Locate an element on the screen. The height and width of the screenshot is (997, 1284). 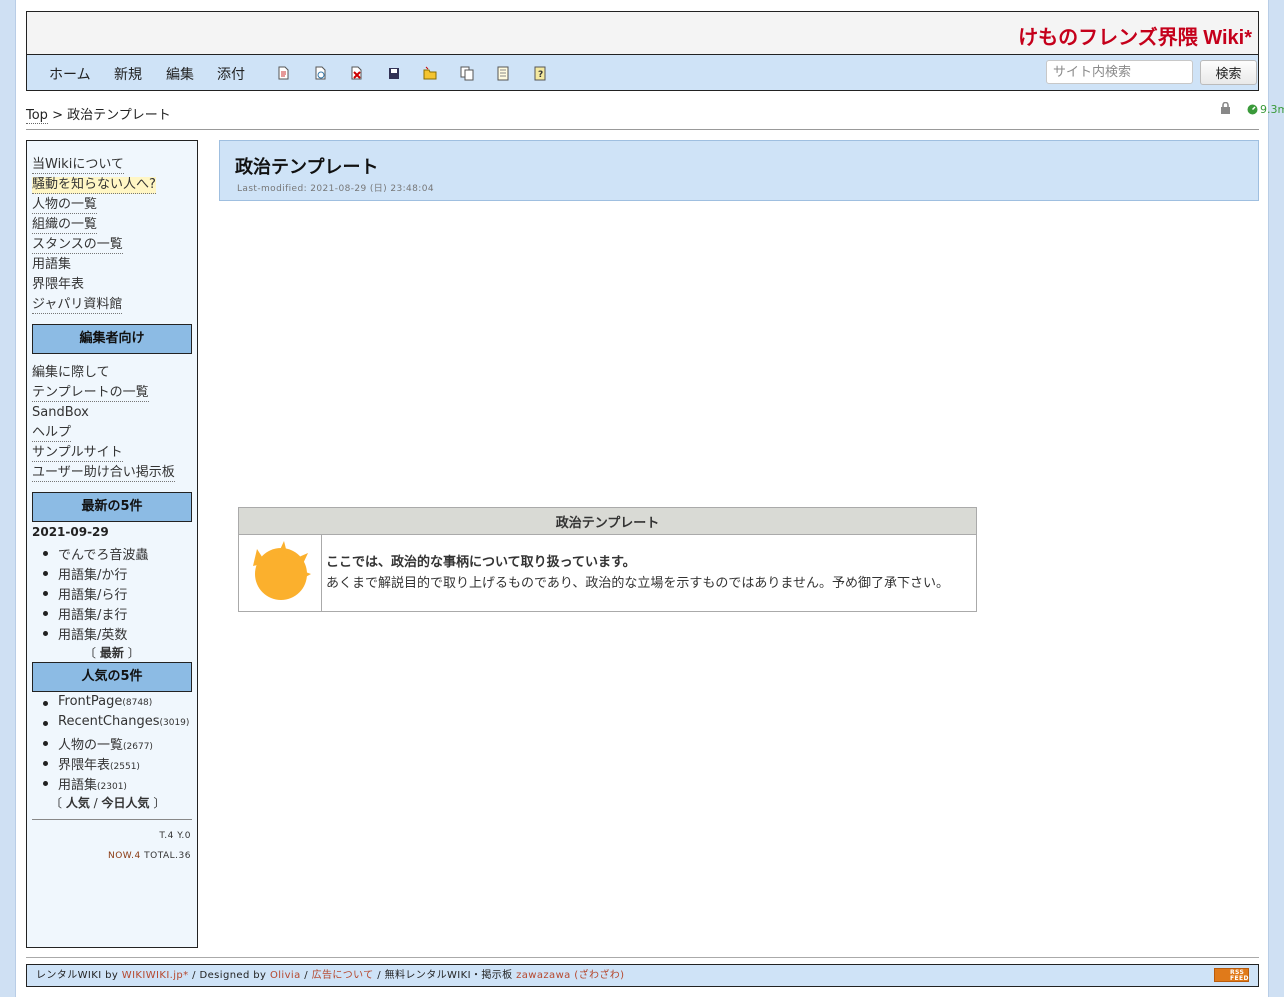
recent-item: 用語集/ら行 is located at coordinates (84, 593).